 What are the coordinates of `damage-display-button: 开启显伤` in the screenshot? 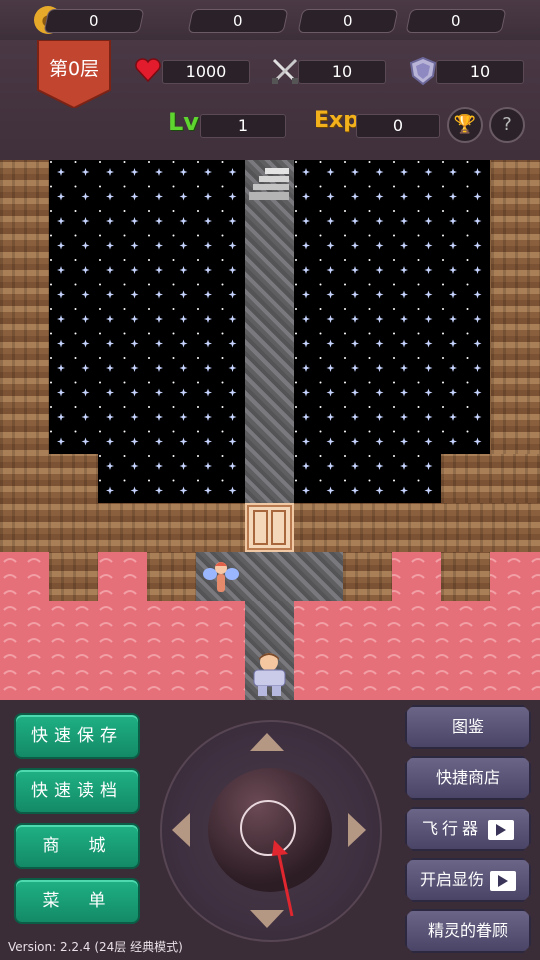 It's located at (468, 880).